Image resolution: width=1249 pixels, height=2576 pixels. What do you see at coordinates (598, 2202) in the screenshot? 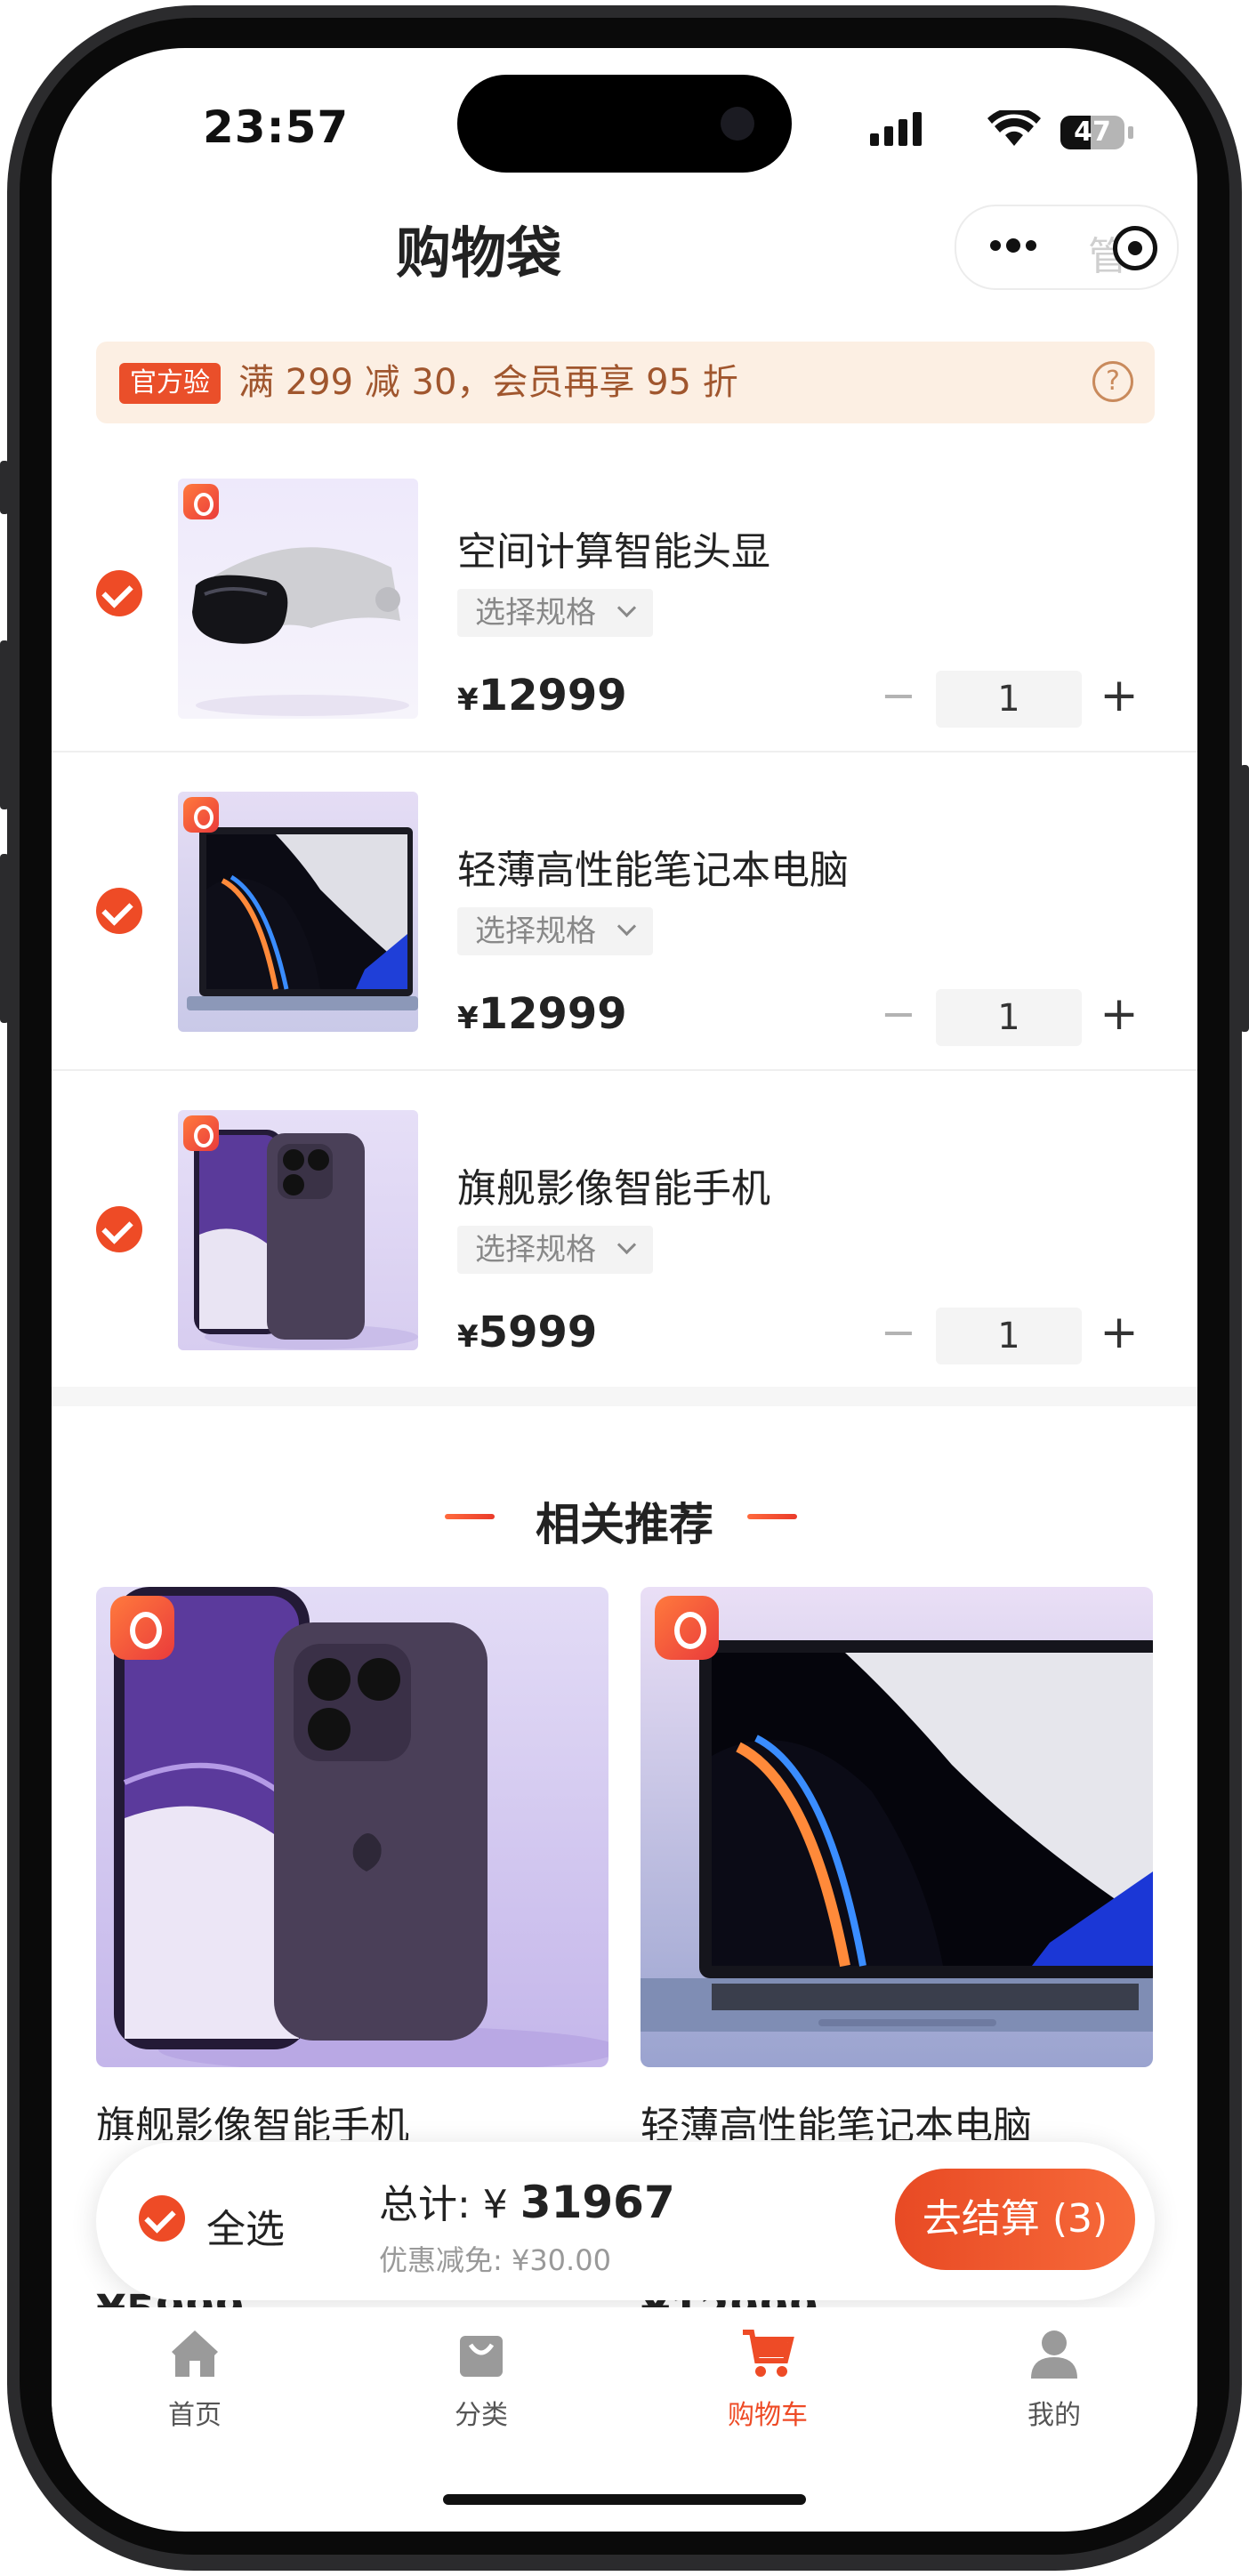
I see `total-amount: 31967` at bounding box center [598, 2202].